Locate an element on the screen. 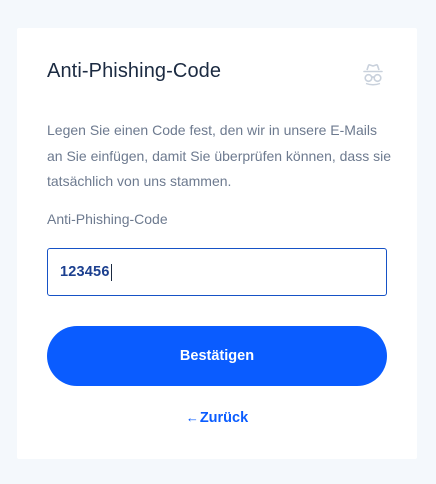 The width and height of the screenshot is (436, 484). spy-icon is located at coordinates (373, 75).